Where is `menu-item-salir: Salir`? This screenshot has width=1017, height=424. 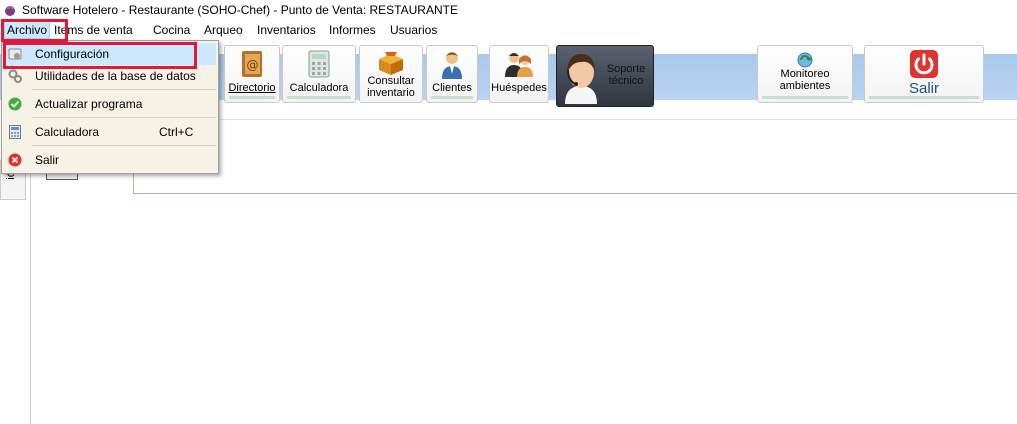 menu-item-salir: Salir is located at coordinates (110, 160).